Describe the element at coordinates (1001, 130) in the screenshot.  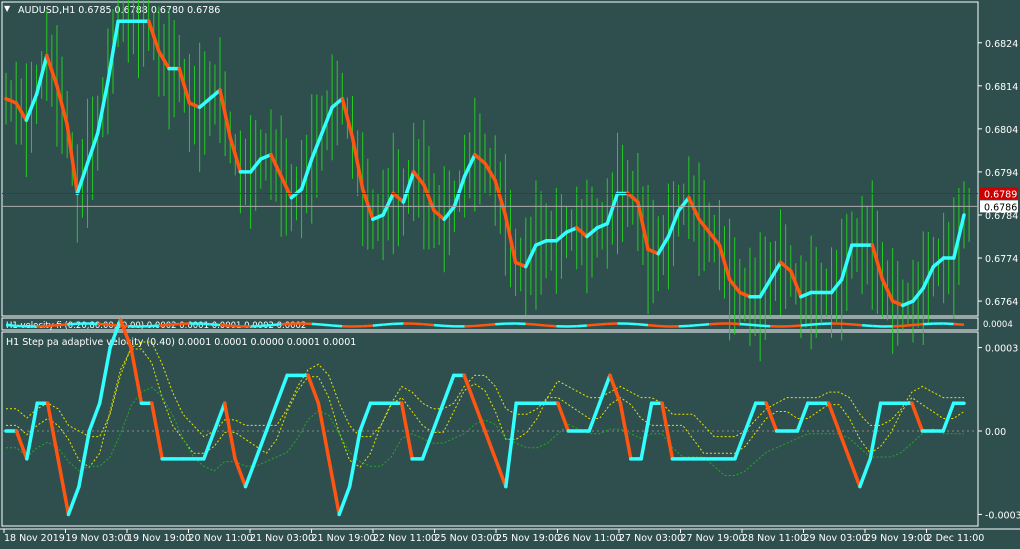
I see `y-tick-label: 0.6804` at that location.